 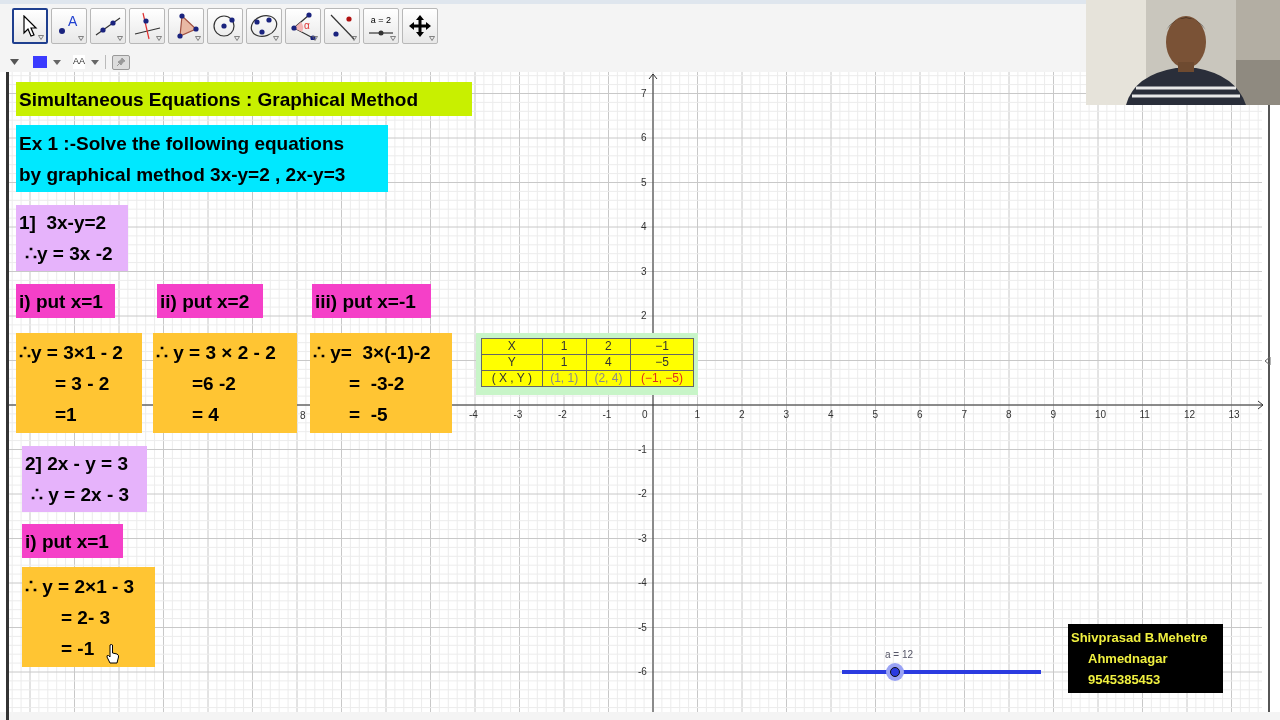 I want to click on tool-button: α, so click(x=303, y=26).